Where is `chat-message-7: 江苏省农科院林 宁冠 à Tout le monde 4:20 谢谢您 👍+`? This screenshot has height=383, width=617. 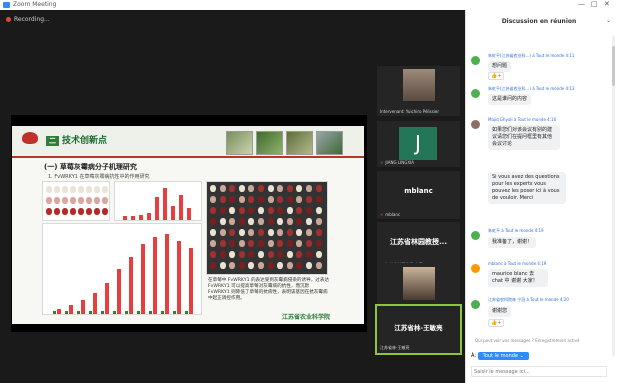
chat-message-7: 江苏省农科院林 宁冠 à Tout le monde 4:20 谢谢您 👍+ is located at coordinates (538, 315).